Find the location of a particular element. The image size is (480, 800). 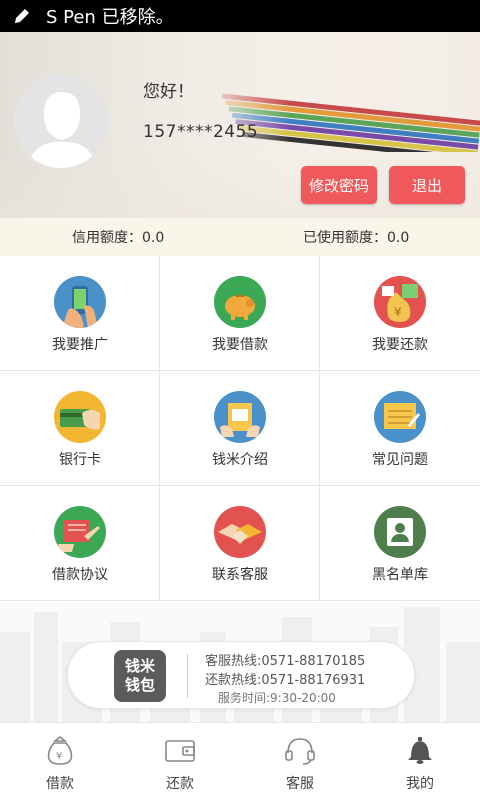

grid-item-borrow: 我要借款 is located at coordinates (240, 313).